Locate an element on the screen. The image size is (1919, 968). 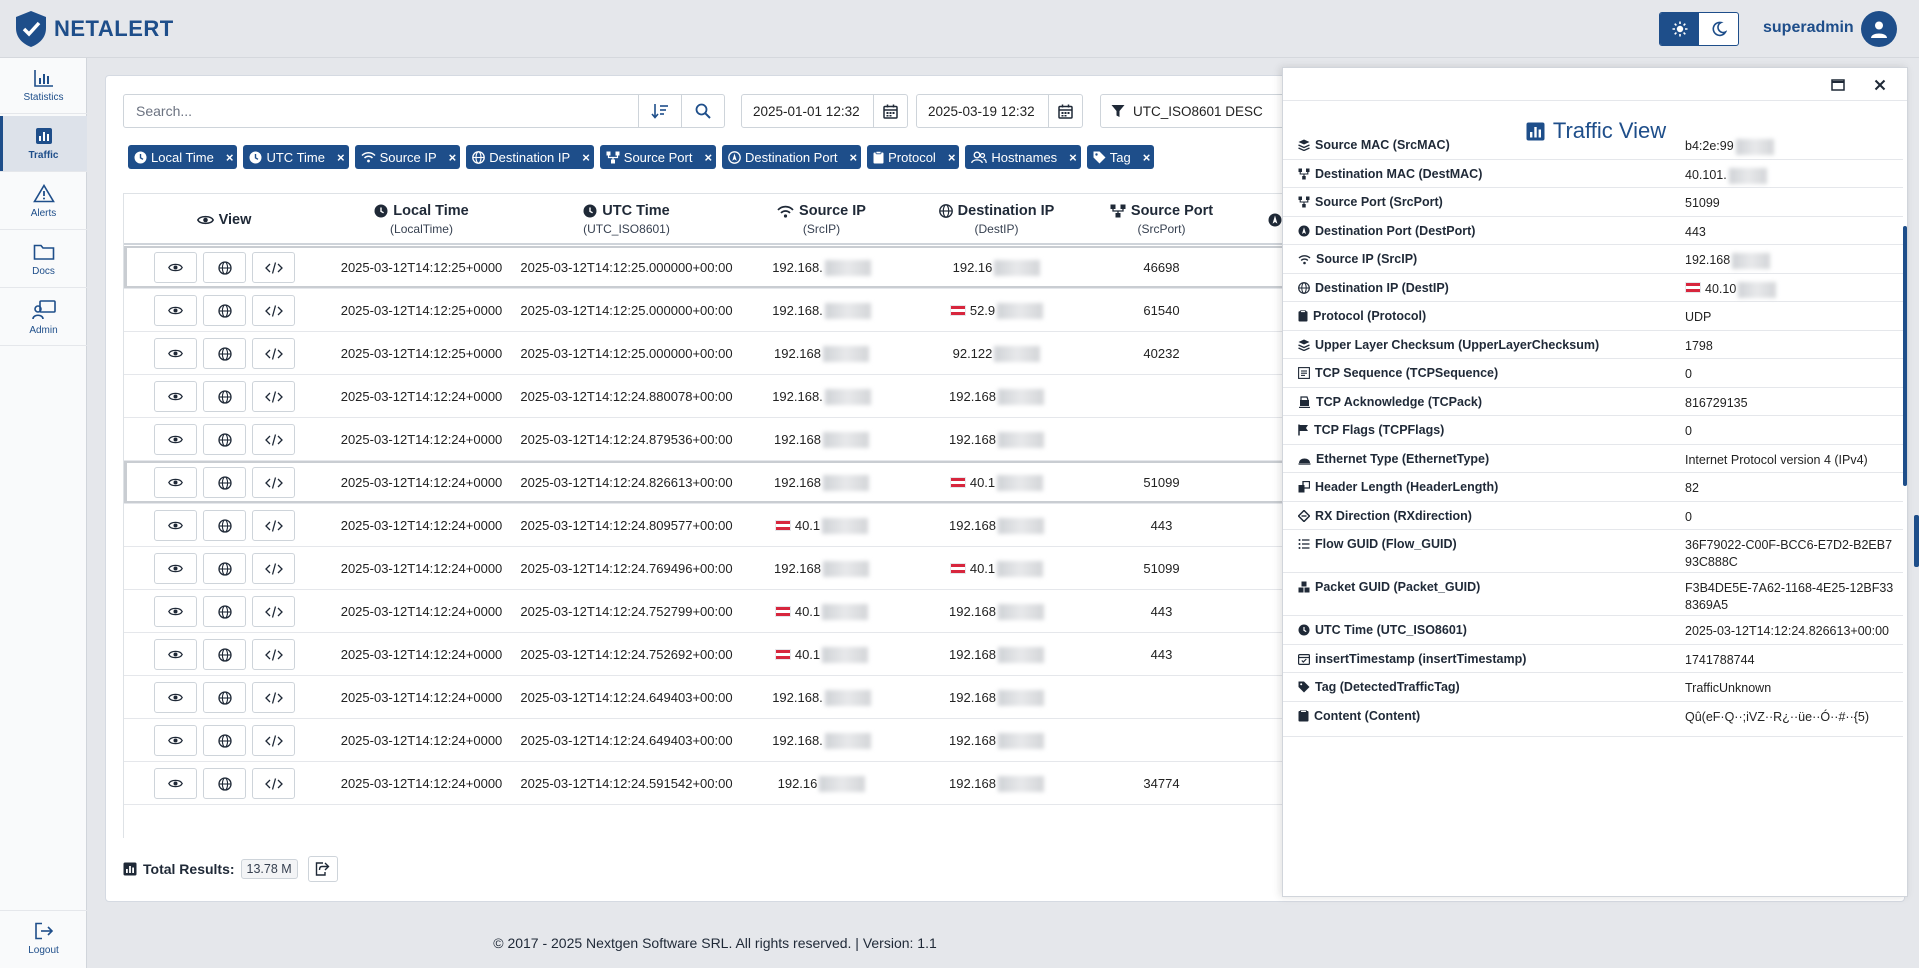
dark-mode-button is located at coordinates (1718, 29).